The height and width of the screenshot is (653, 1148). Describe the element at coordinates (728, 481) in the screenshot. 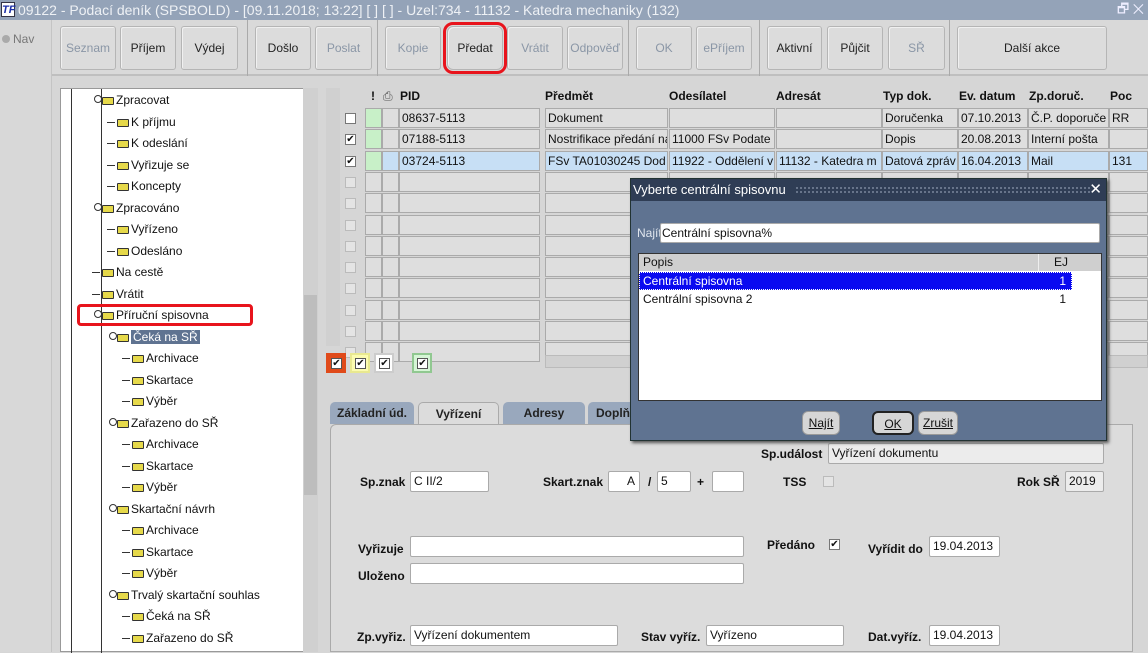

I see `skart-extra-field` at that location.